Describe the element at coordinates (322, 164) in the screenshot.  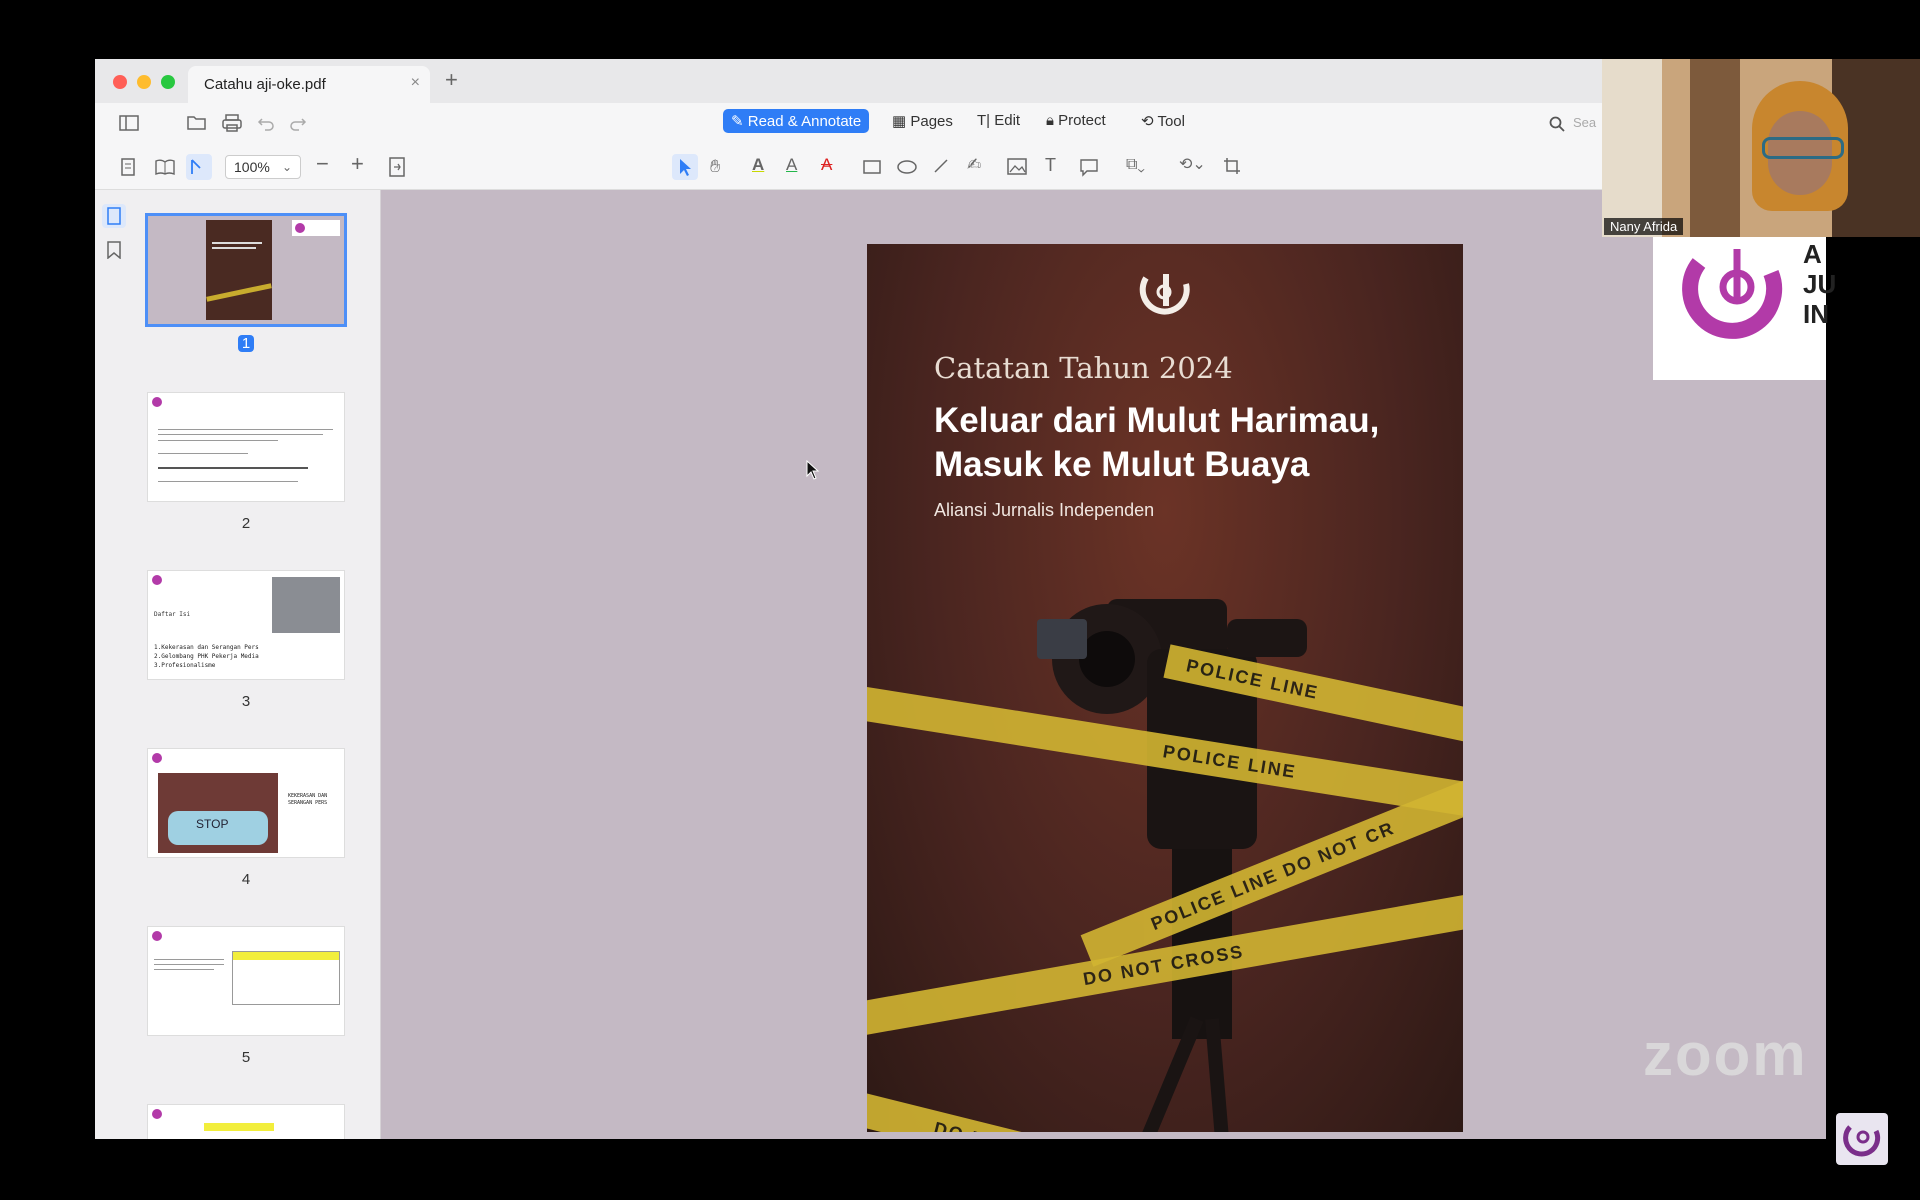
I see `zoom-out-icon: −` at that location.